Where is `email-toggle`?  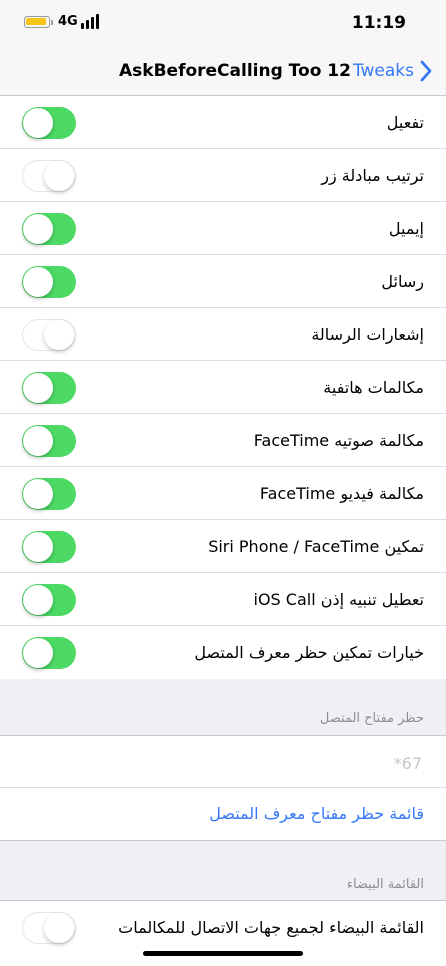
email-toggle is located at coordinates (49, 229).